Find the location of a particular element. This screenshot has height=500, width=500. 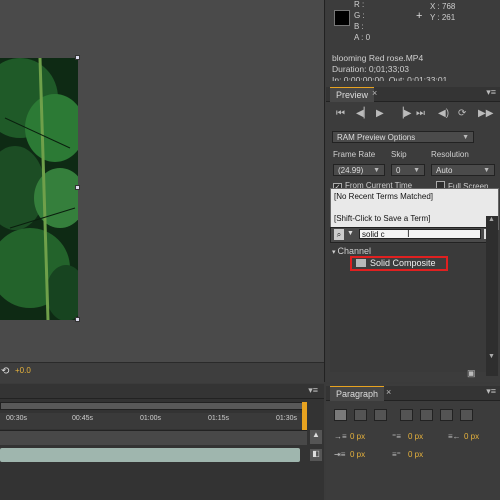

frame-rate-dropdown: (24.99) ▼ is located at coordinates (359, 170).